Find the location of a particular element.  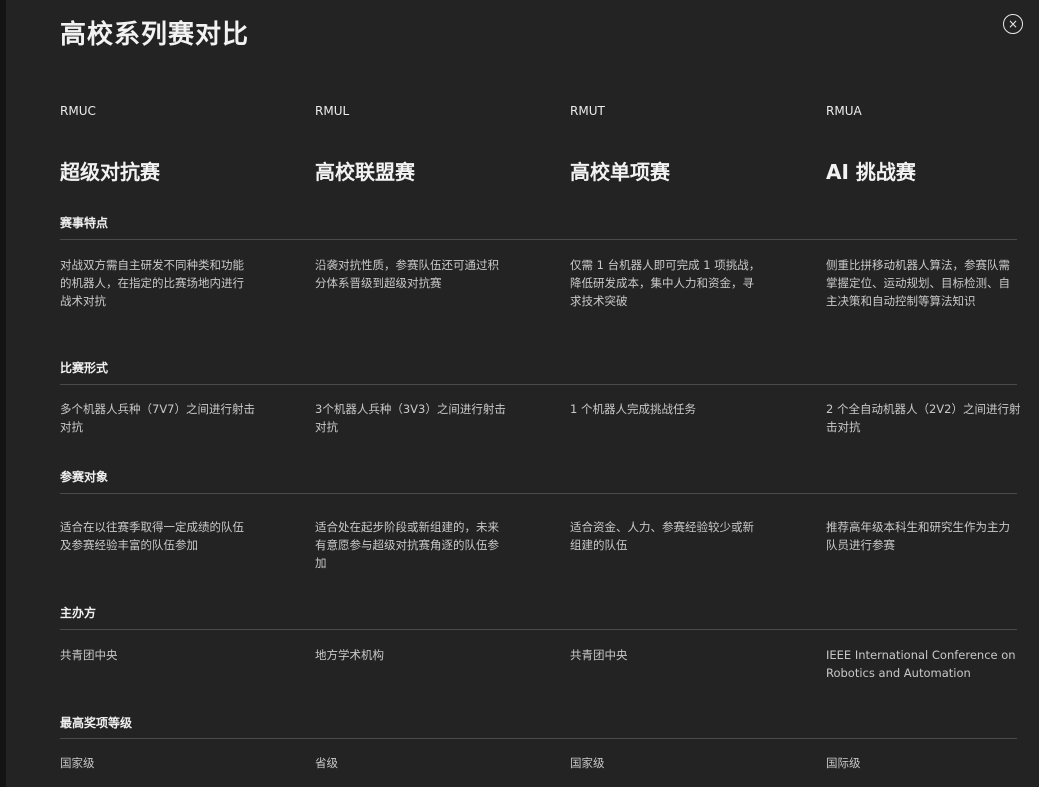

table-cell: 适合在以往赛季取得一定成绩的队伍及参赛经验丰富的队伍参加 is located at coordinates (152, 536).